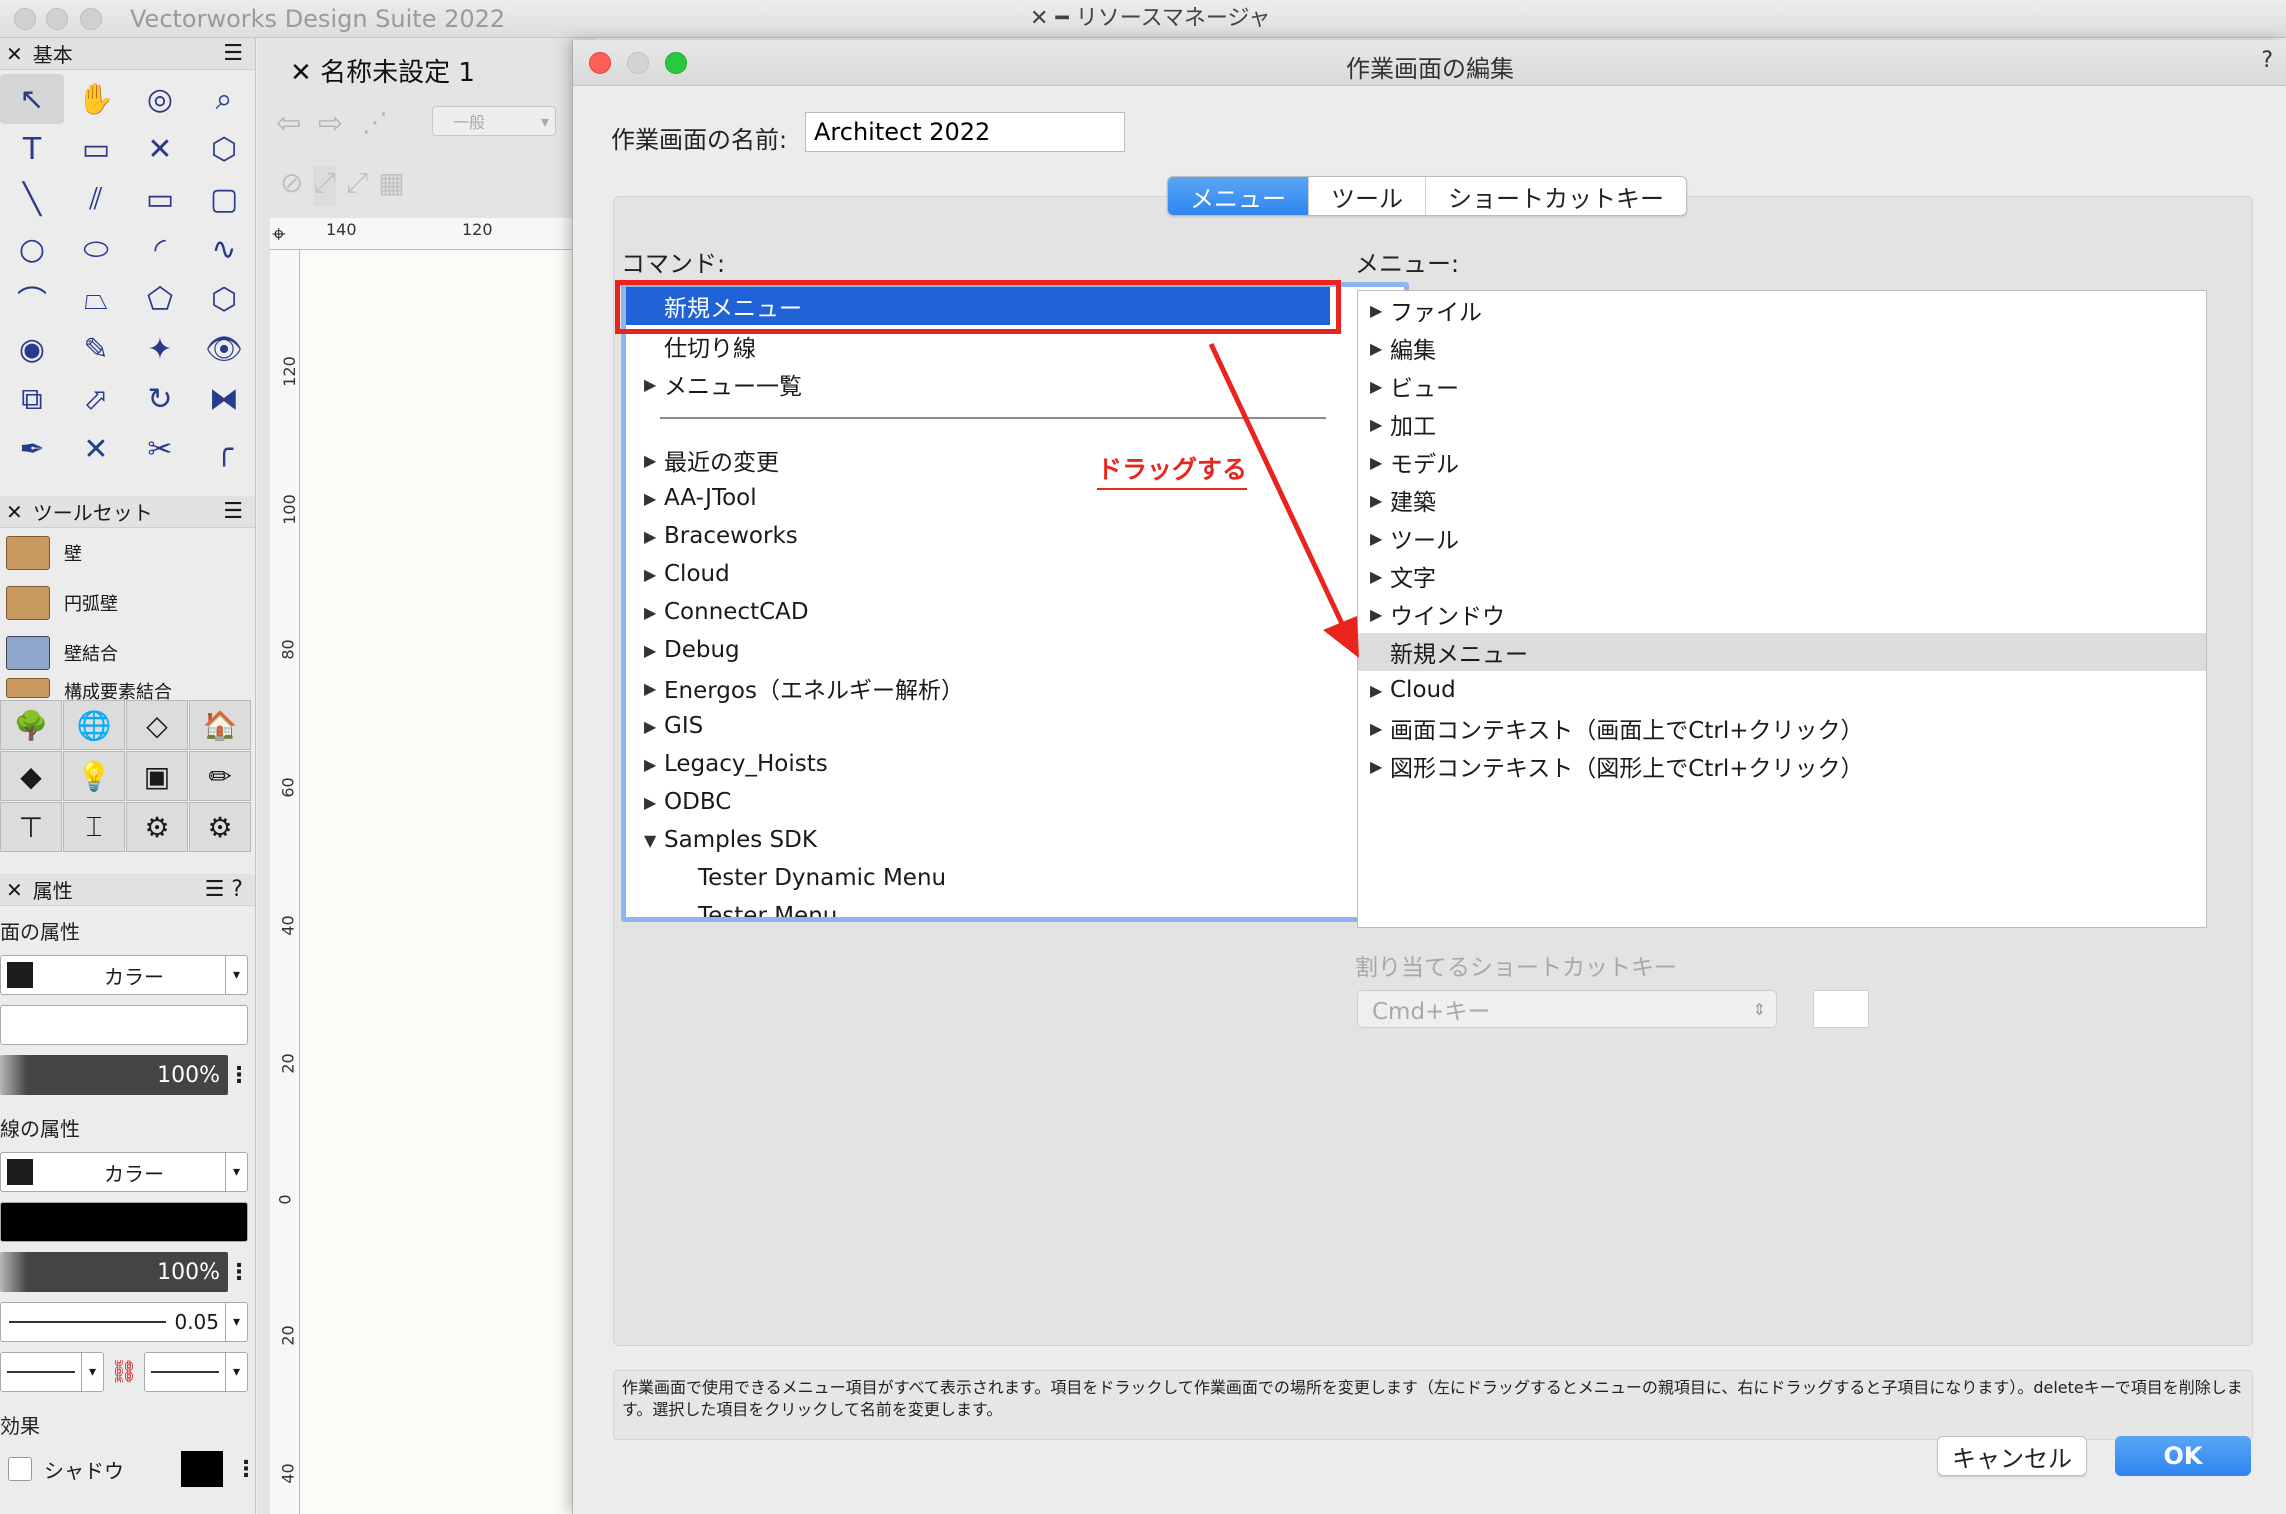 Image resolution: width=2286 pixels, height=1514 pixels. I want to click on fill-color-field, so click(124, 1025).